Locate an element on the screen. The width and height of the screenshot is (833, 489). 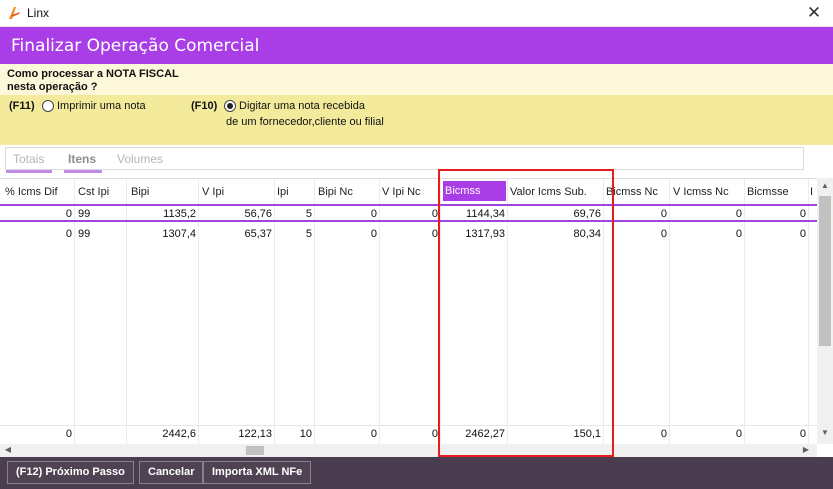
import-xml-button: Importa XML NFe is located at coordinates (257, 472).